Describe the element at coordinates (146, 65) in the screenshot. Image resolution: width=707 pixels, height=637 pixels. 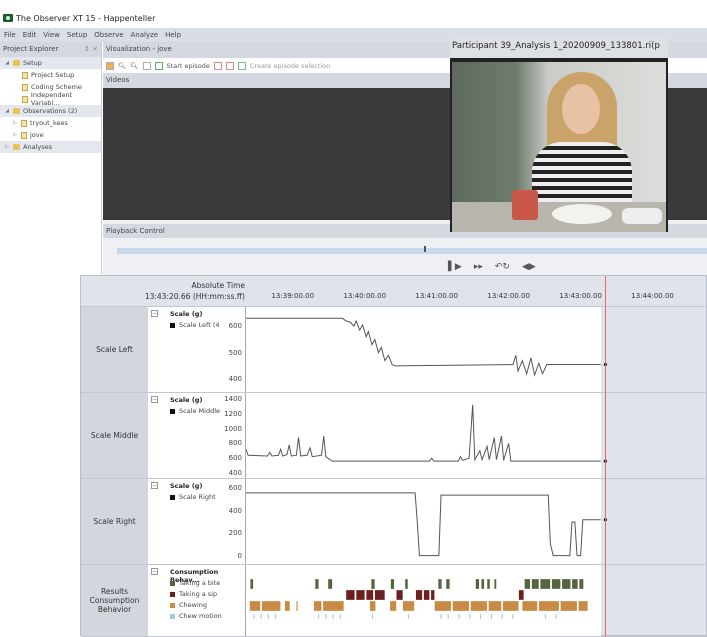
I see `open-icon` at that location.